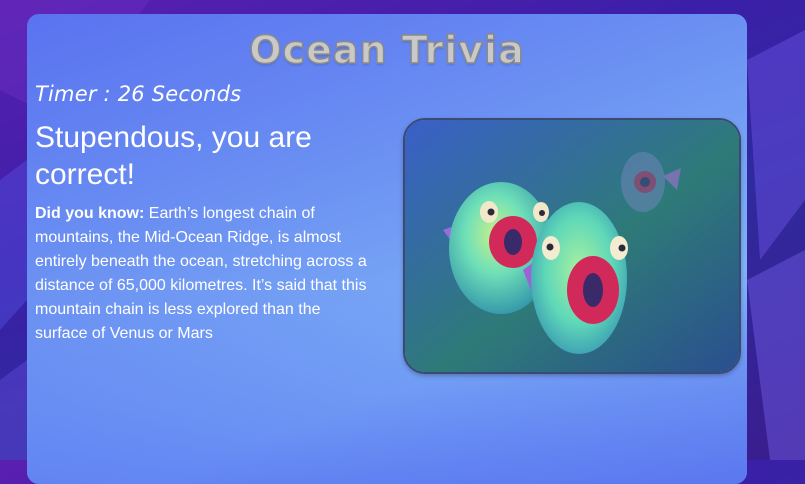  I want to click on timer-text: Timer : 26 Seconds, so click(138, 94).